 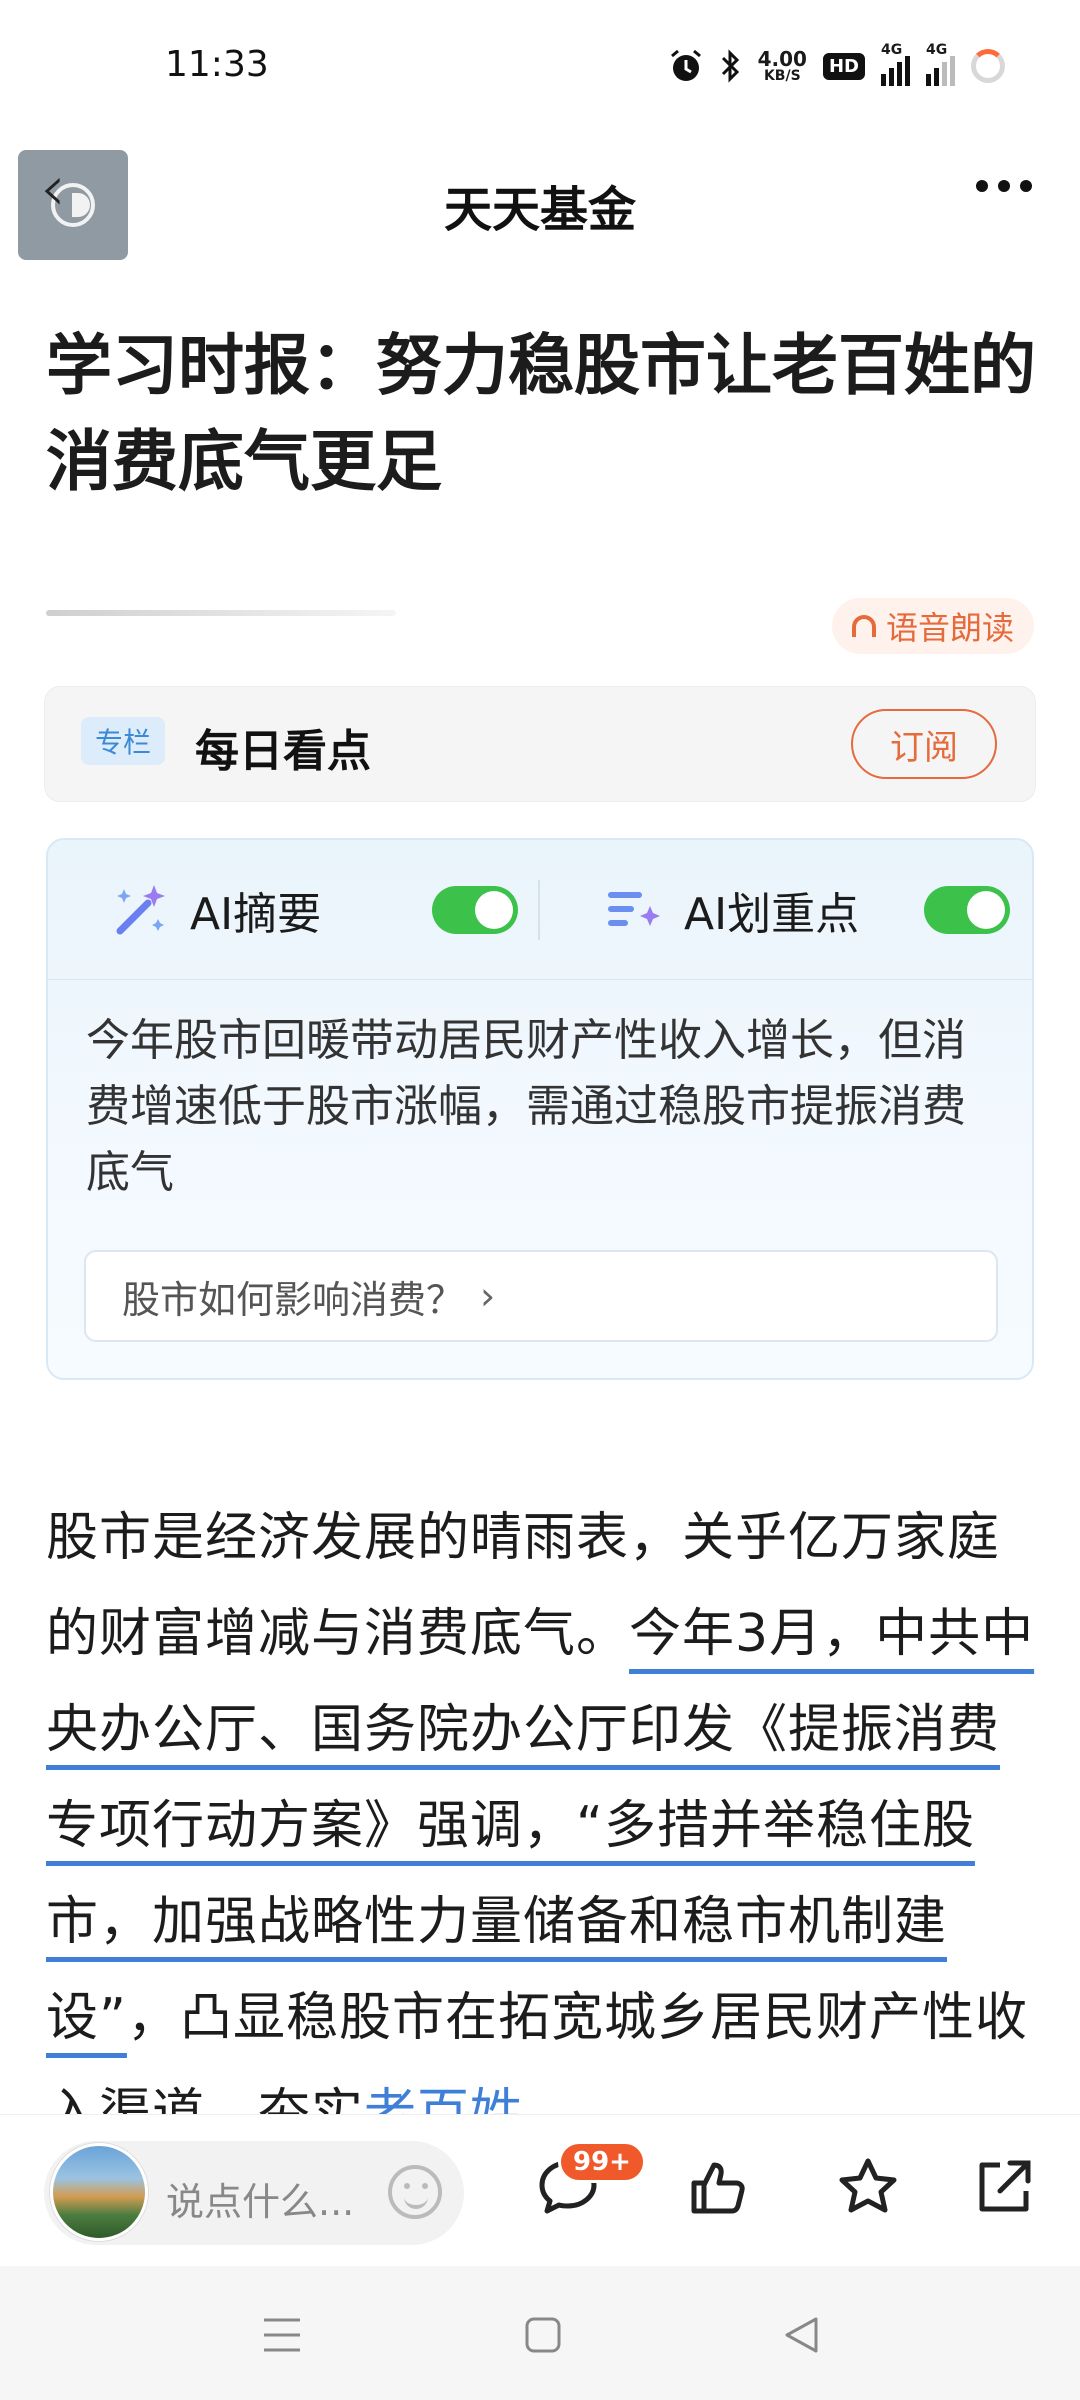 I want to click on voice-read-label: 语音朗读, so click(x=949, y=628).